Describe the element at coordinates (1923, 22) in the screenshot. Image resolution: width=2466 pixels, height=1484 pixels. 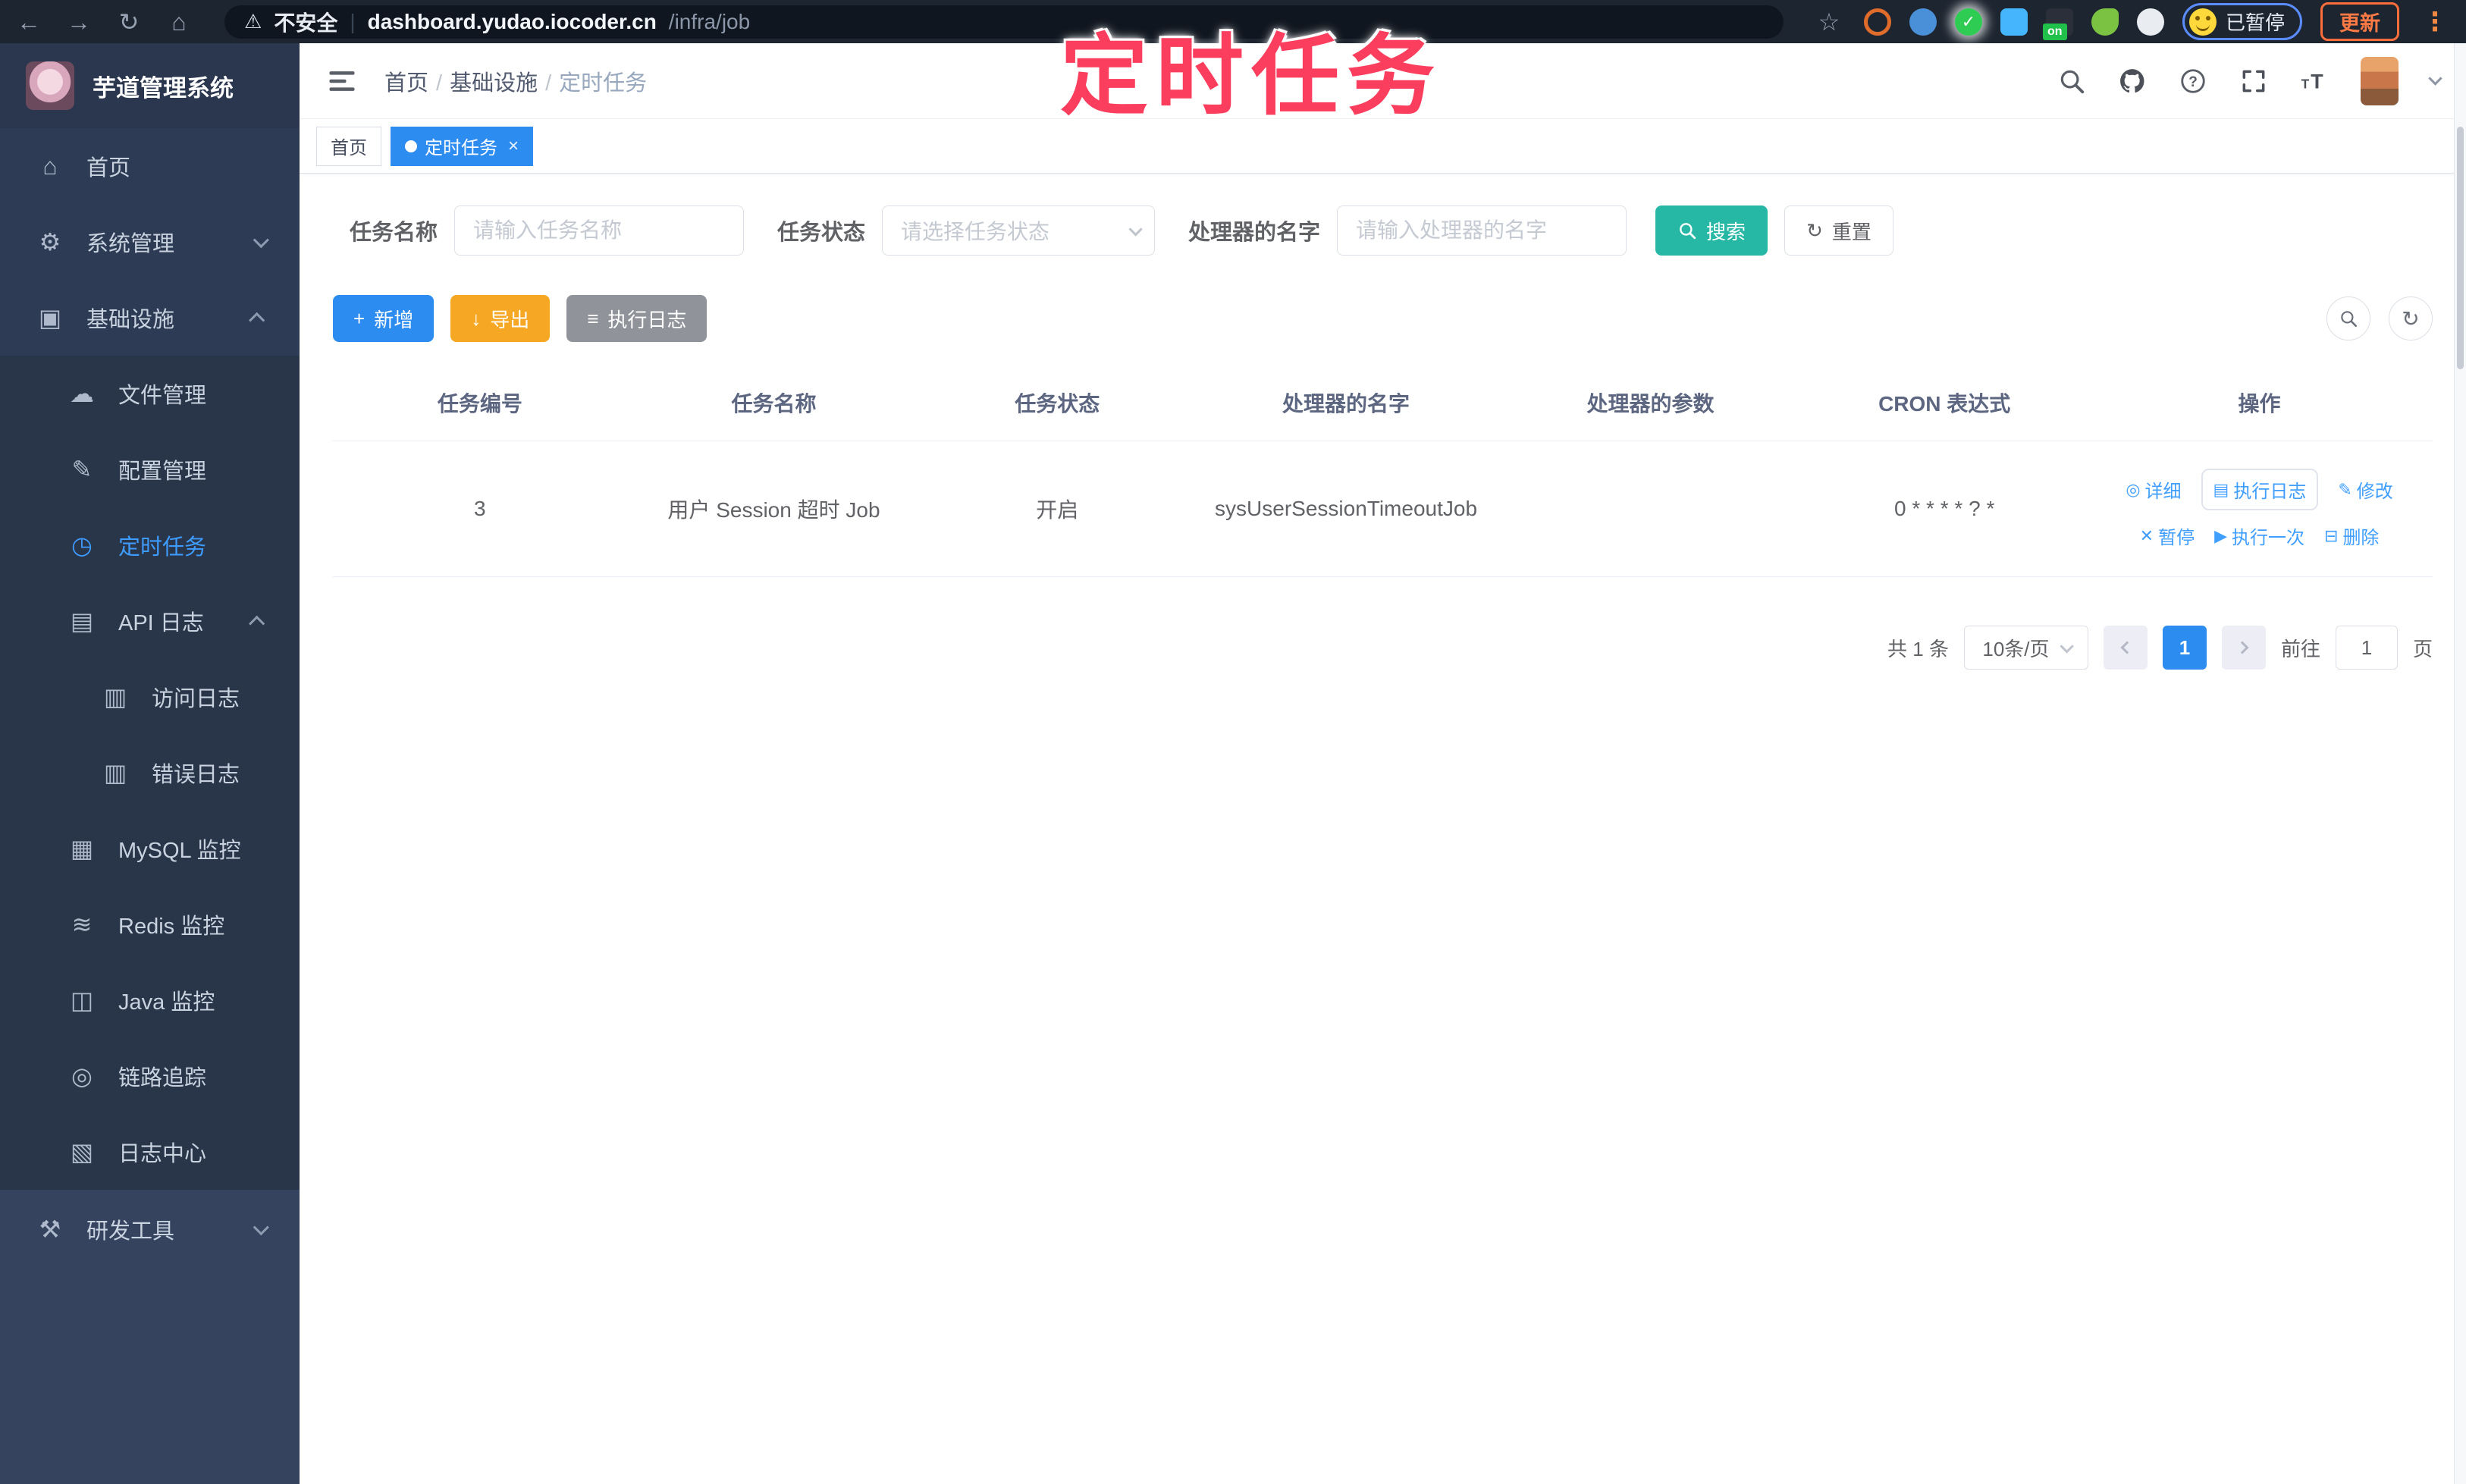
I see `extension-blue-icon` at that location.